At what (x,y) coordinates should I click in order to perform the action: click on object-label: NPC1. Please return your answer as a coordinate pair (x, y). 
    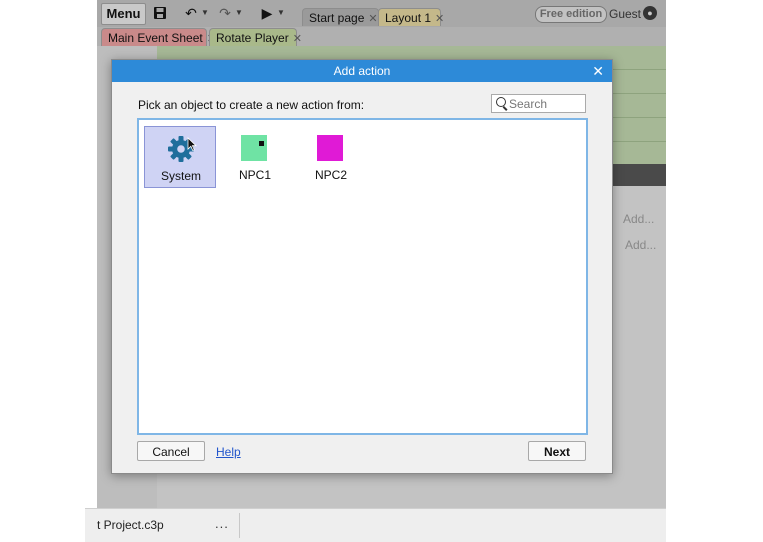
    Looking at the image, I should click on (254, 175).